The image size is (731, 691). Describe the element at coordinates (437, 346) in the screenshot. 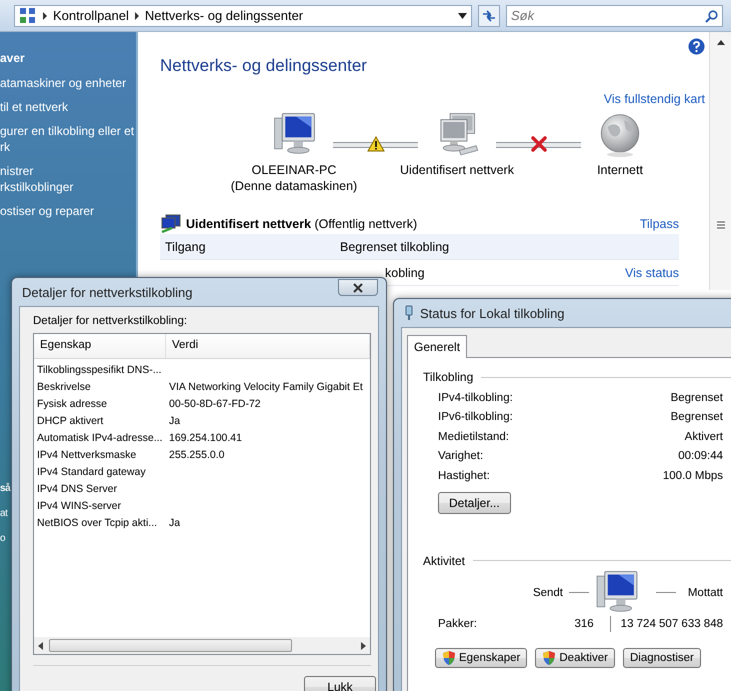

I see `tab: Generelt` at that location.